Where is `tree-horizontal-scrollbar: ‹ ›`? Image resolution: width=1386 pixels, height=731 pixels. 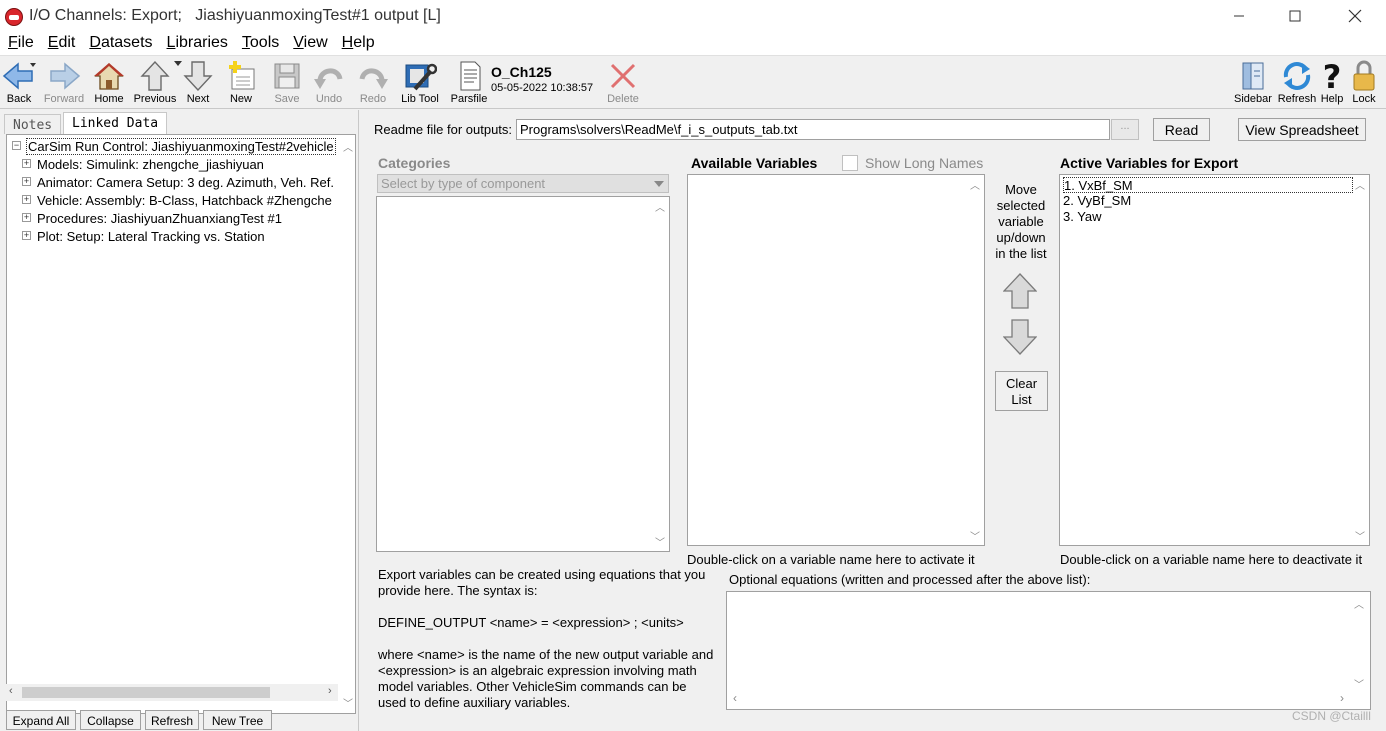
tree-horizontal-scrollbar: ‹ › is located at coordinates (172, 692).